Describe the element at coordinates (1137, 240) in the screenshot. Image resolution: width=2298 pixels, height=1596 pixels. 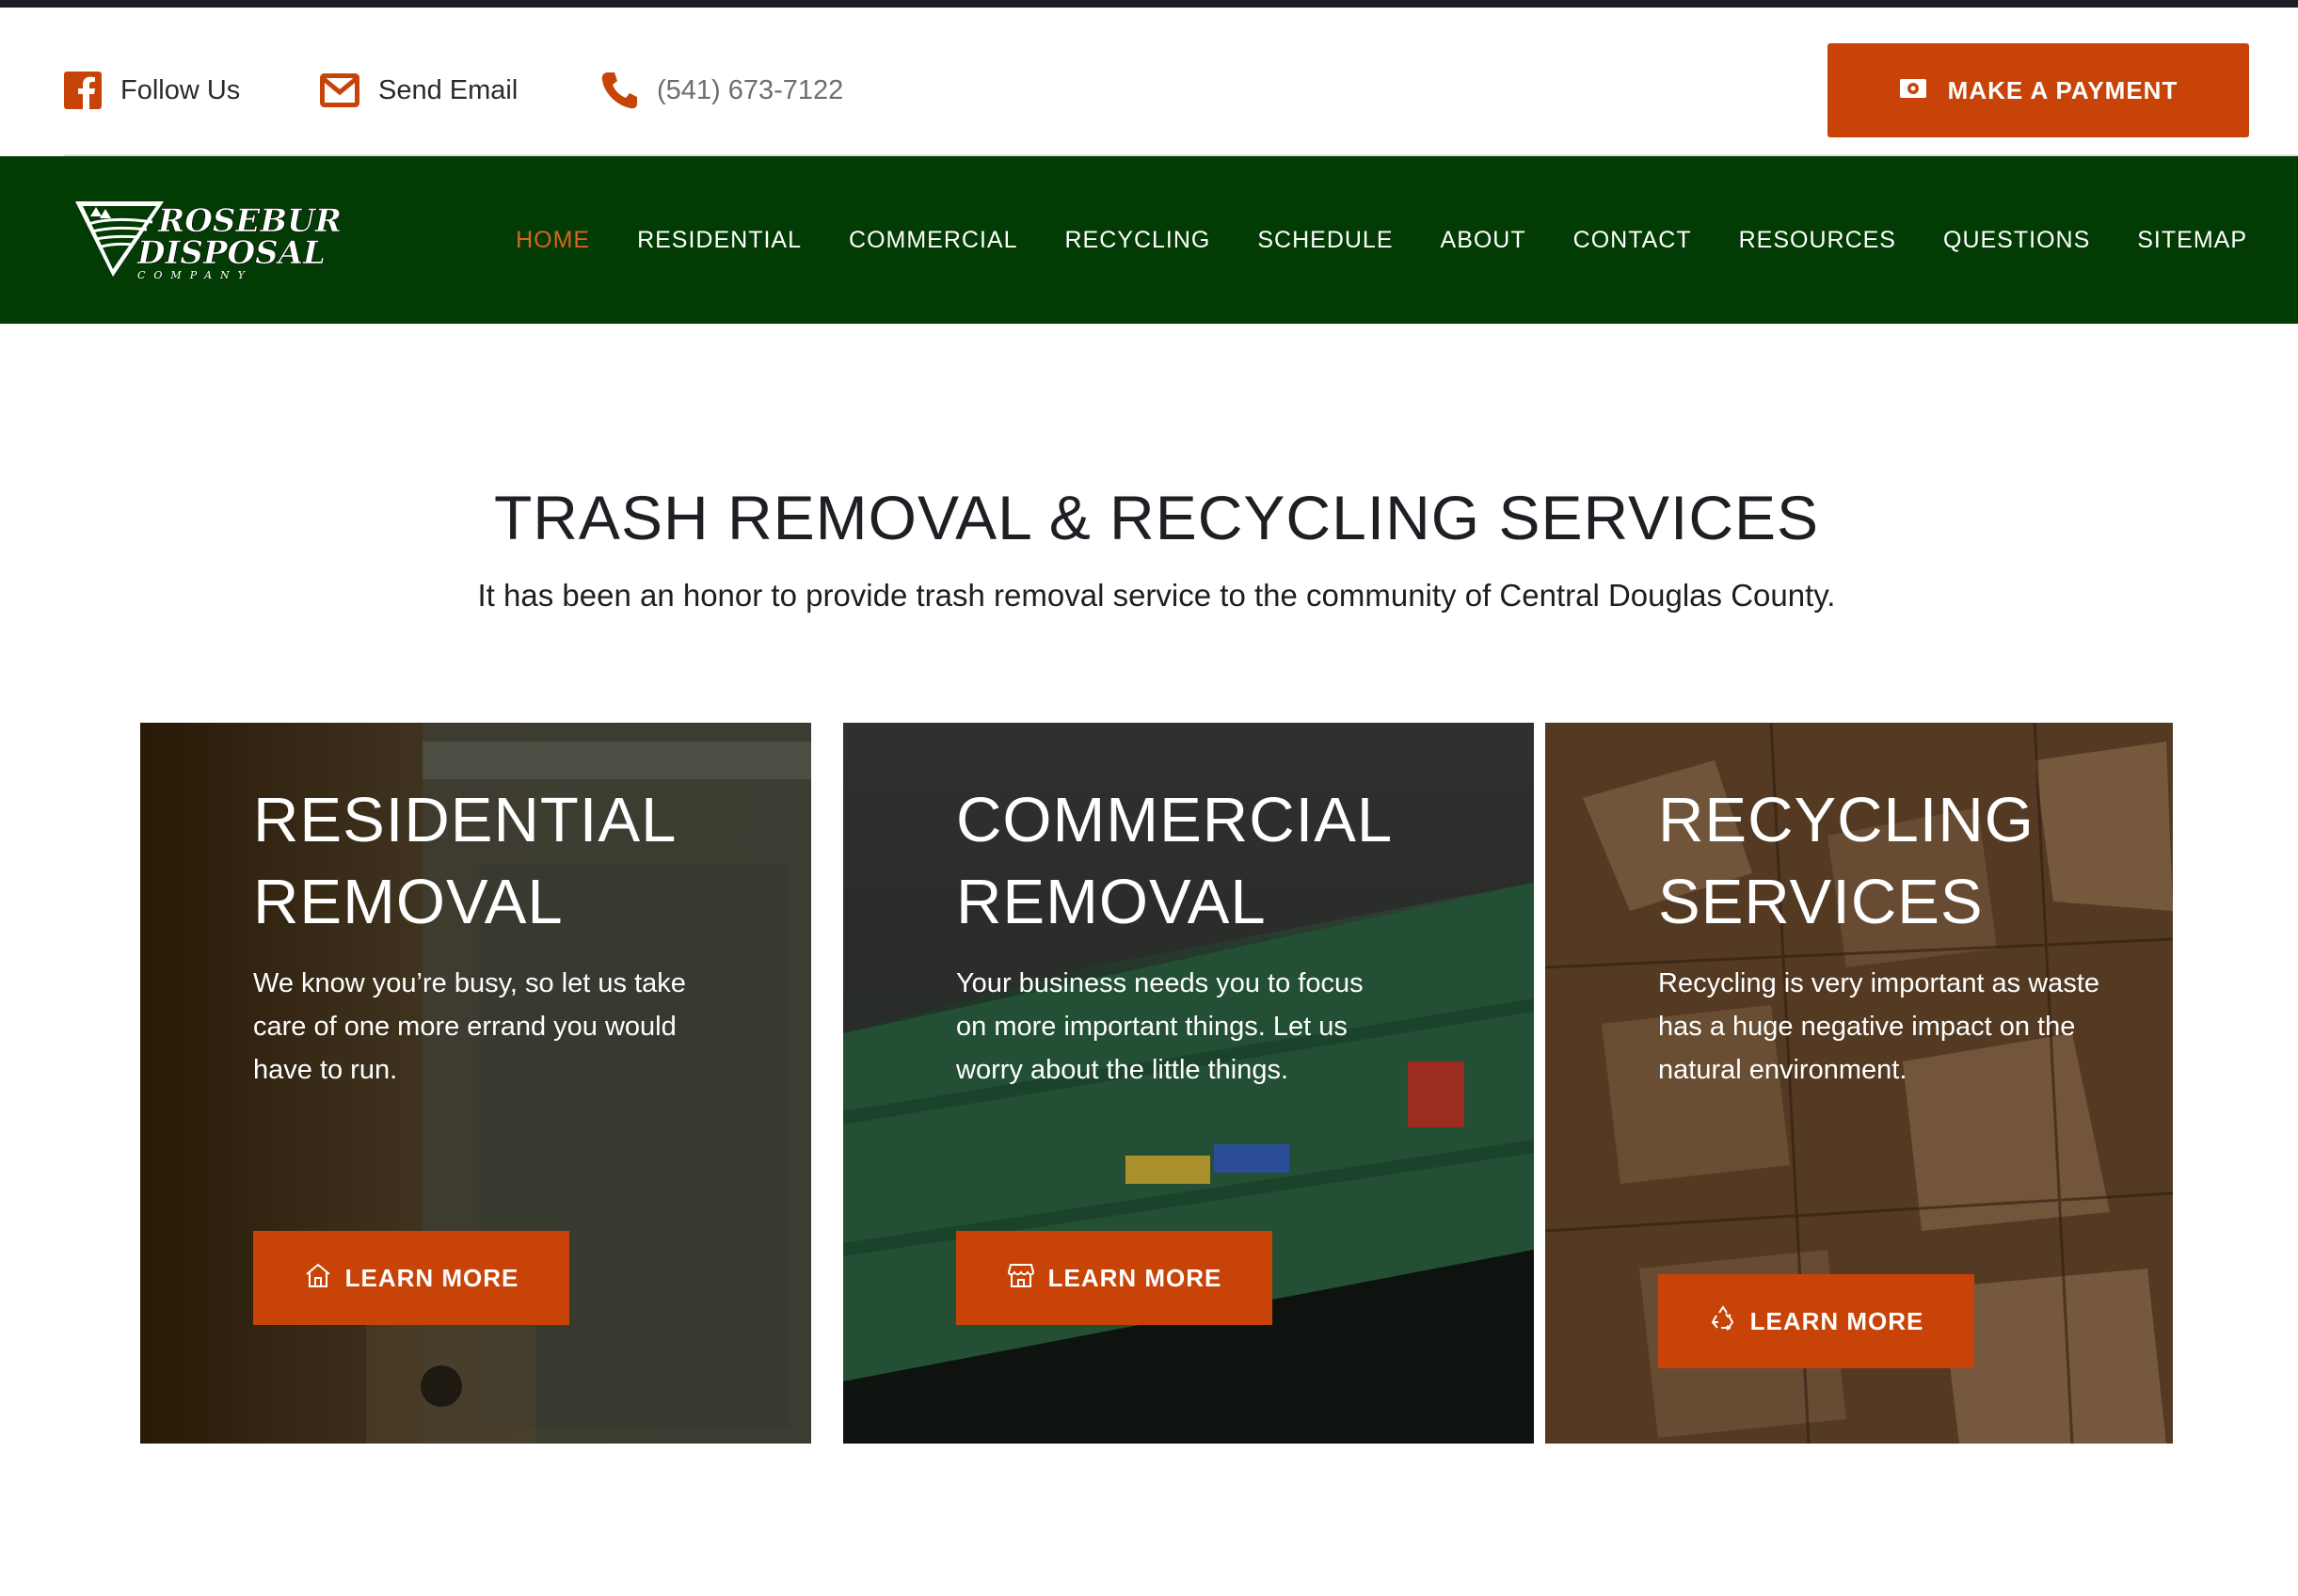
I see `nav-item-recycling: RECYCLING` at that location.